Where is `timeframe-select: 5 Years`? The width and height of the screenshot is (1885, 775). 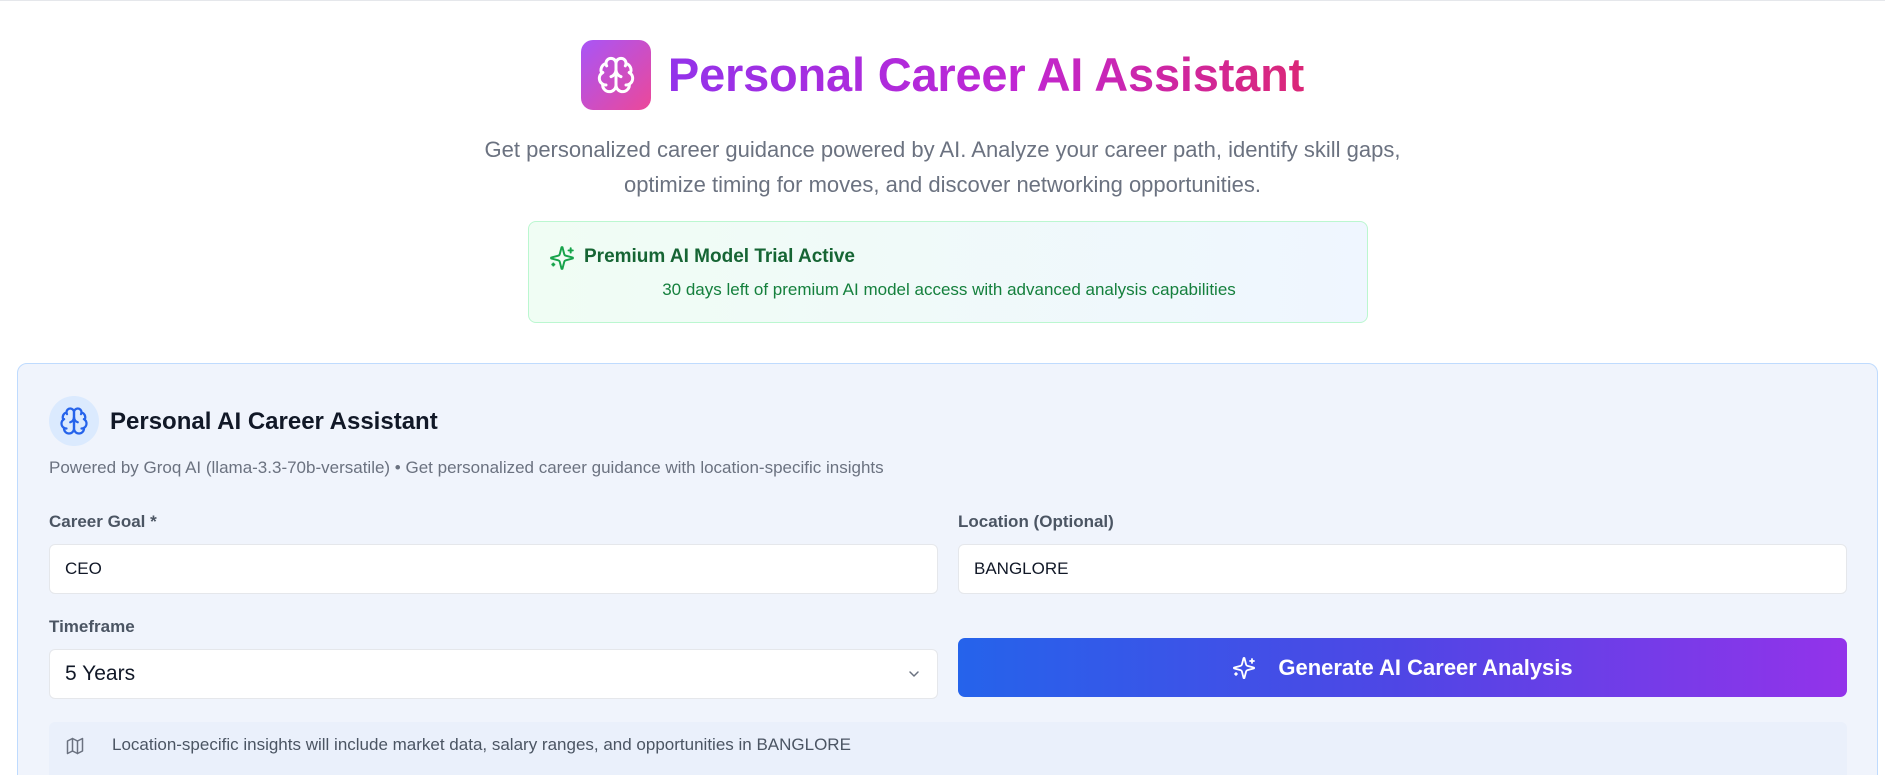 timeframe-select: 5 Years is located at coordinates (493, 674).